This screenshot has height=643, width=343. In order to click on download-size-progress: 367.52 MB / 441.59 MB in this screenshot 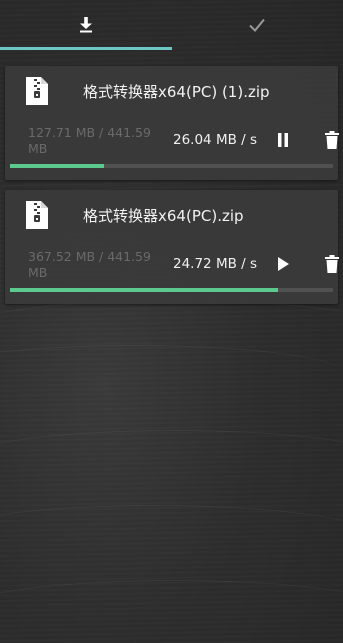, I will do `click(89, 264)`.